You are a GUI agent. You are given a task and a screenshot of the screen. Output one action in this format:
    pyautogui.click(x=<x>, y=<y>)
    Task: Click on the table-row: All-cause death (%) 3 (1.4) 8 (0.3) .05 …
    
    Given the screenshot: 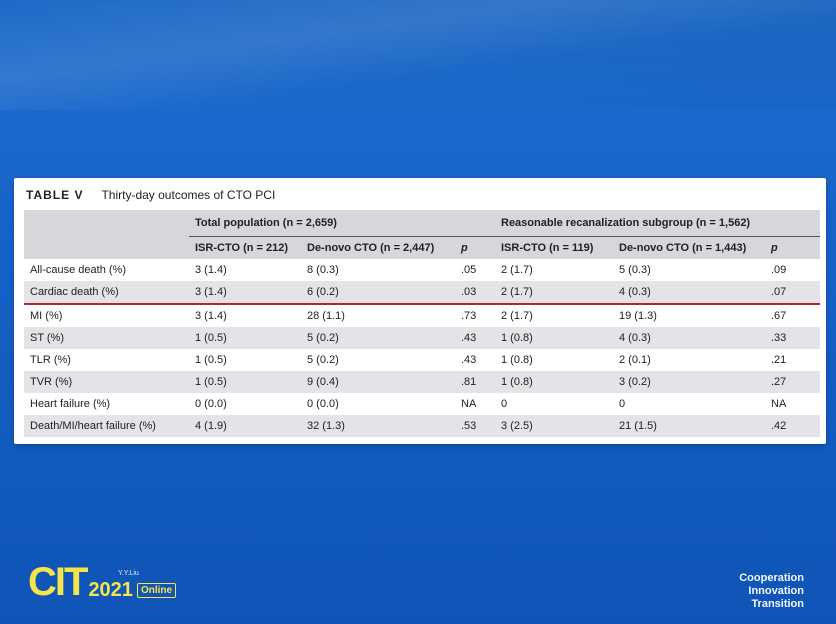 What is the action you would take?
    pyautogui.click(x=422, y=270)
    